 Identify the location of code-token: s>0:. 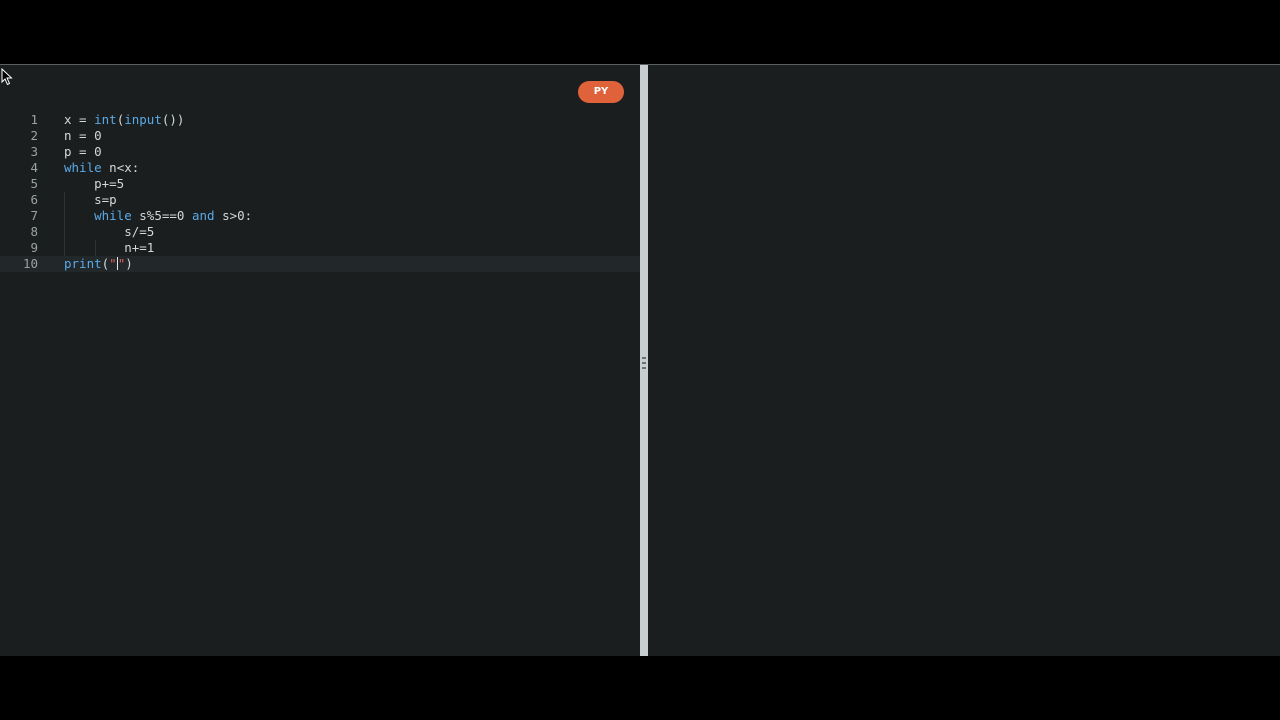
(233, 215).